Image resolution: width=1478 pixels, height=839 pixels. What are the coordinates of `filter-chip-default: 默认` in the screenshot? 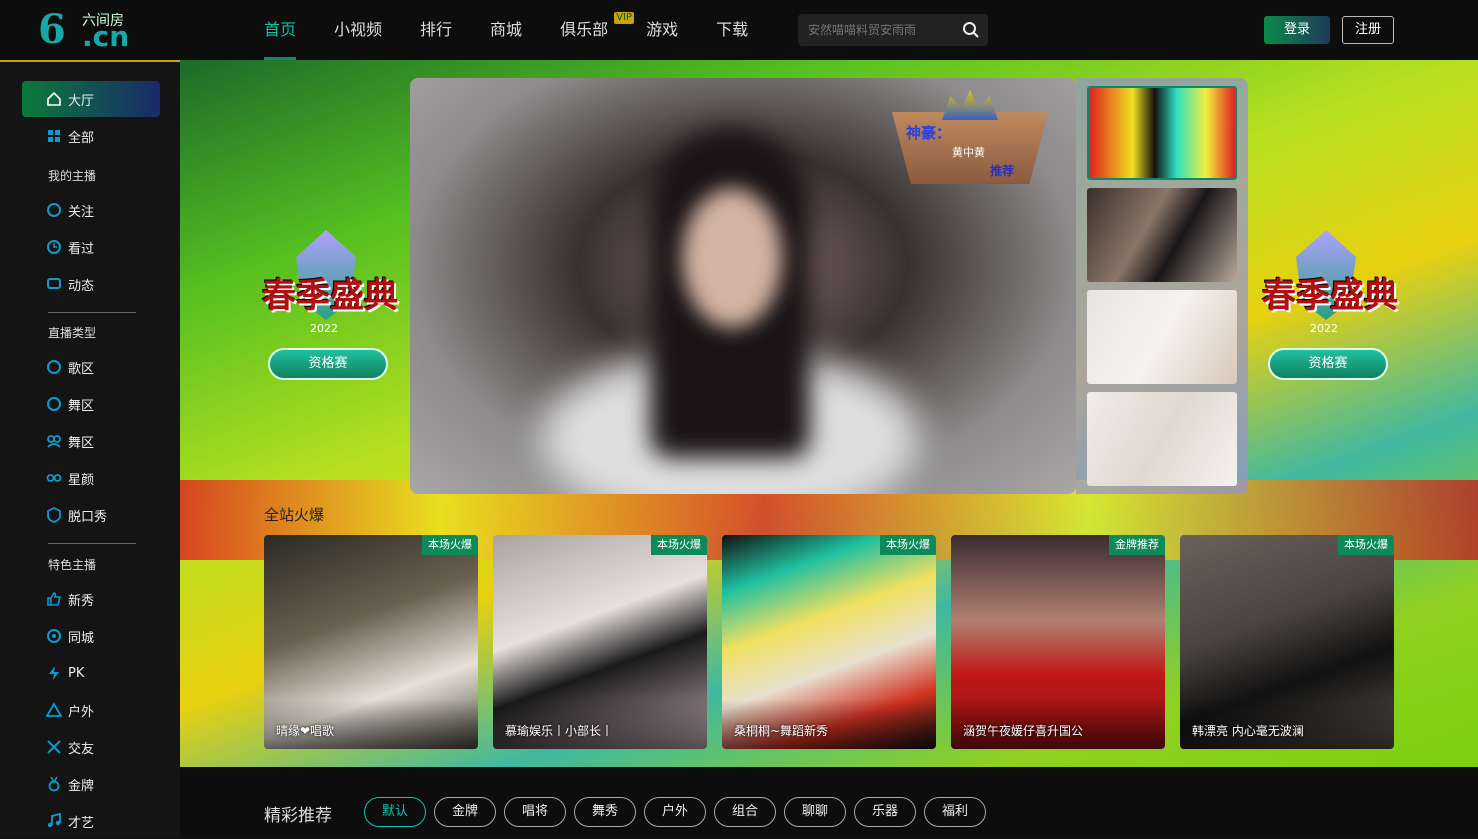 It's located at (395, 812).